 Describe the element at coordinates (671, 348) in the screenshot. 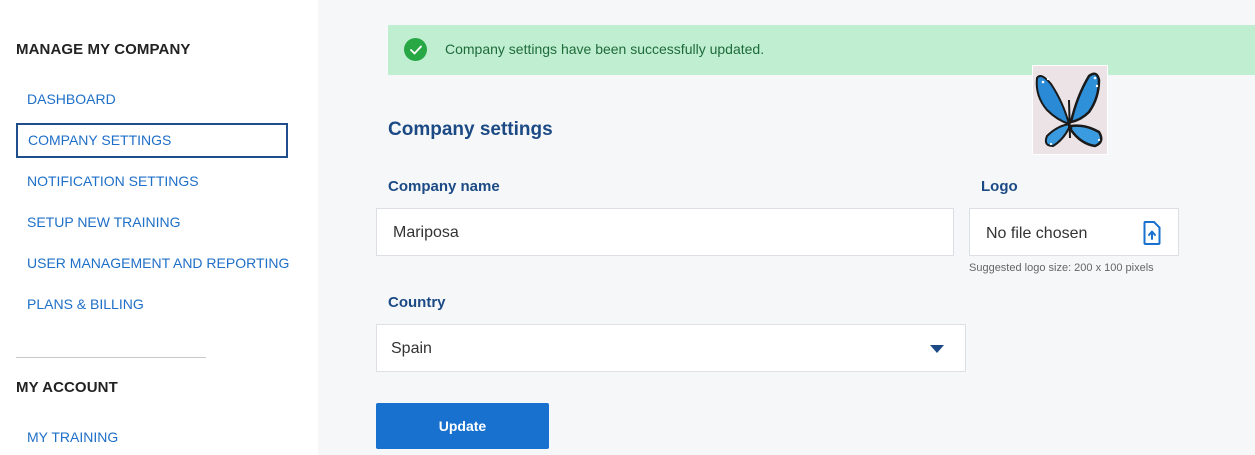

I see `country-select: Spain` at that location.